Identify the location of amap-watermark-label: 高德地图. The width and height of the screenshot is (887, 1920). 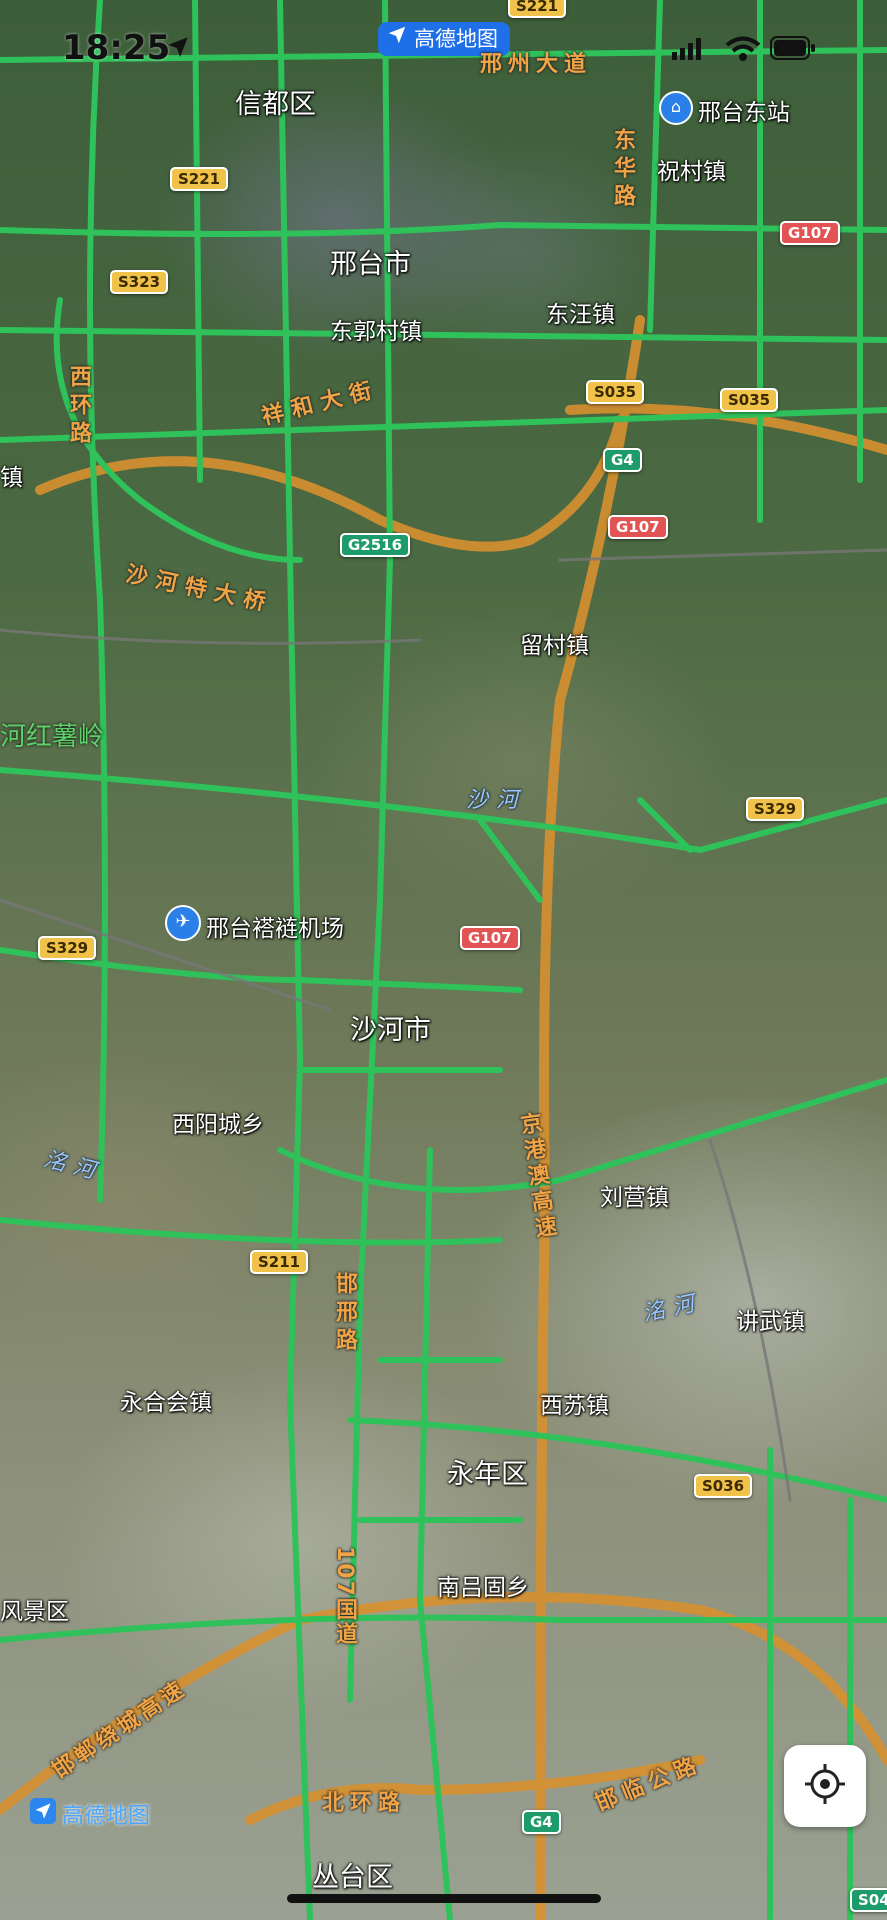
(106, 1816).